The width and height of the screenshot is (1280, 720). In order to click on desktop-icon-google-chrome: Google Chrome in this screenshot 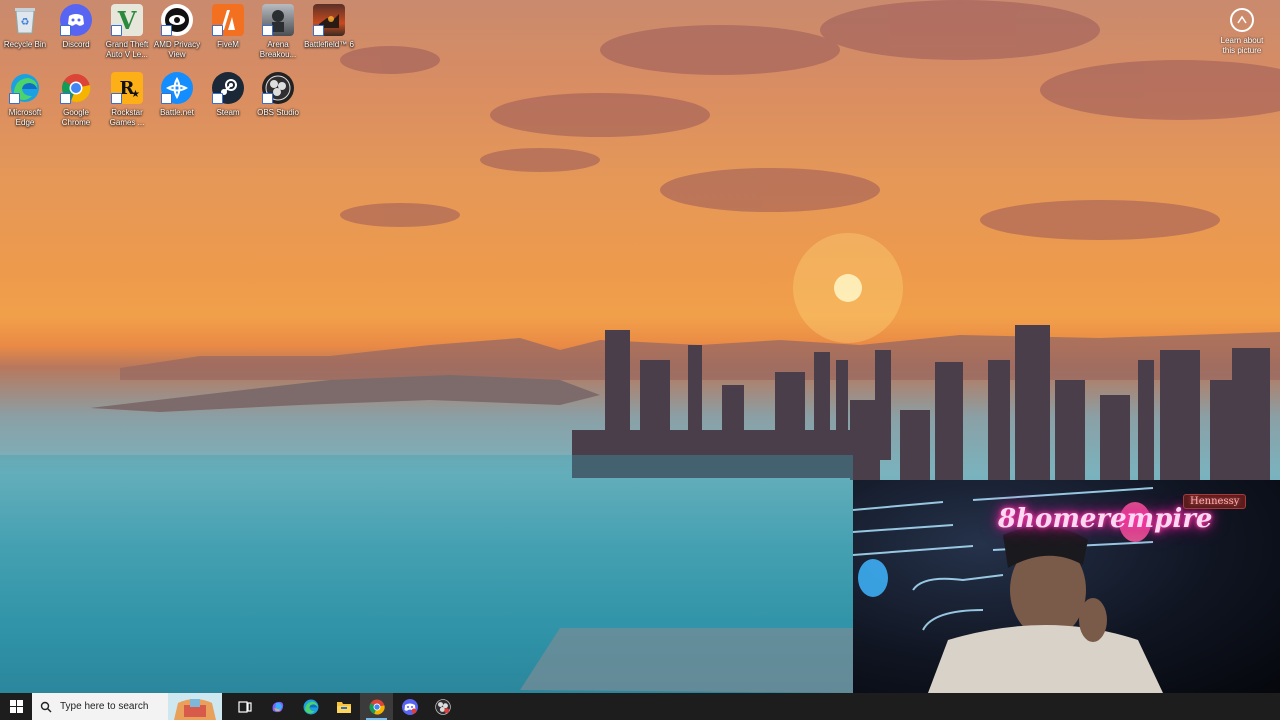, I will do `click(76, 100)`.